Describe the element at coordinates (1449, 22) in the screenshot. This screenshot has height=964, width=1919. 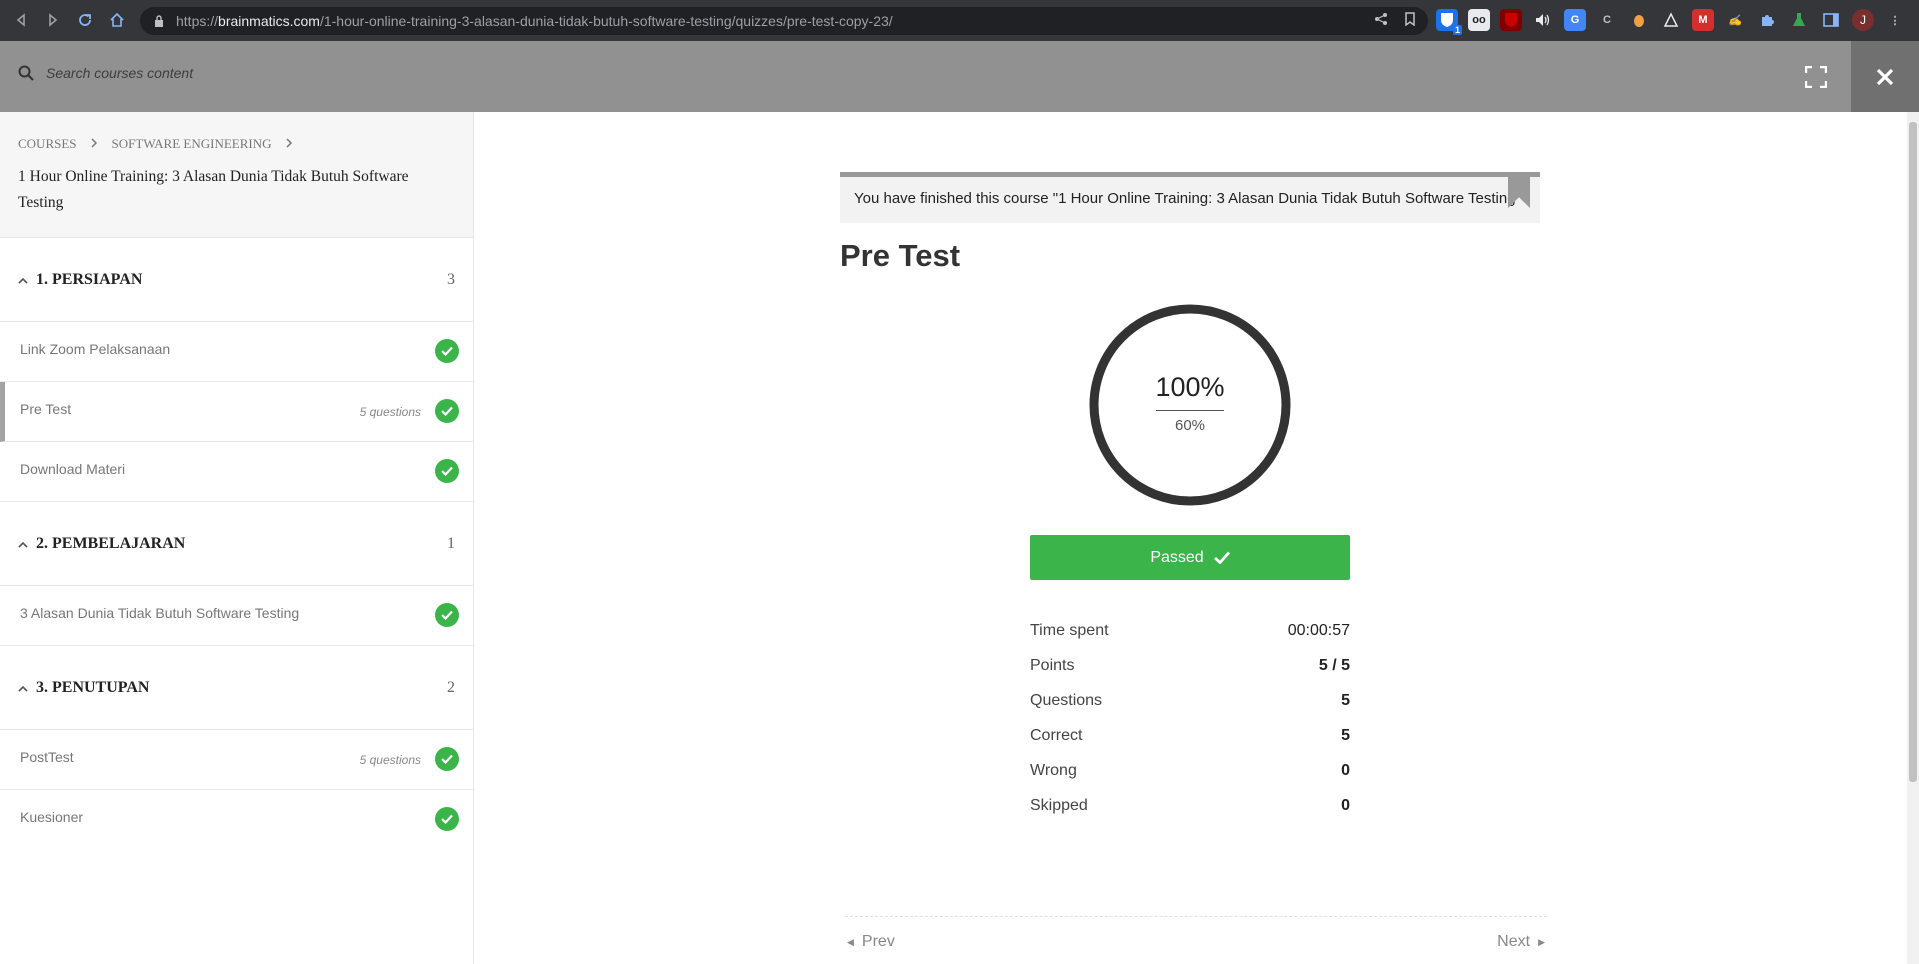
I see `bitwarden-extension-icon: 1` at that location.